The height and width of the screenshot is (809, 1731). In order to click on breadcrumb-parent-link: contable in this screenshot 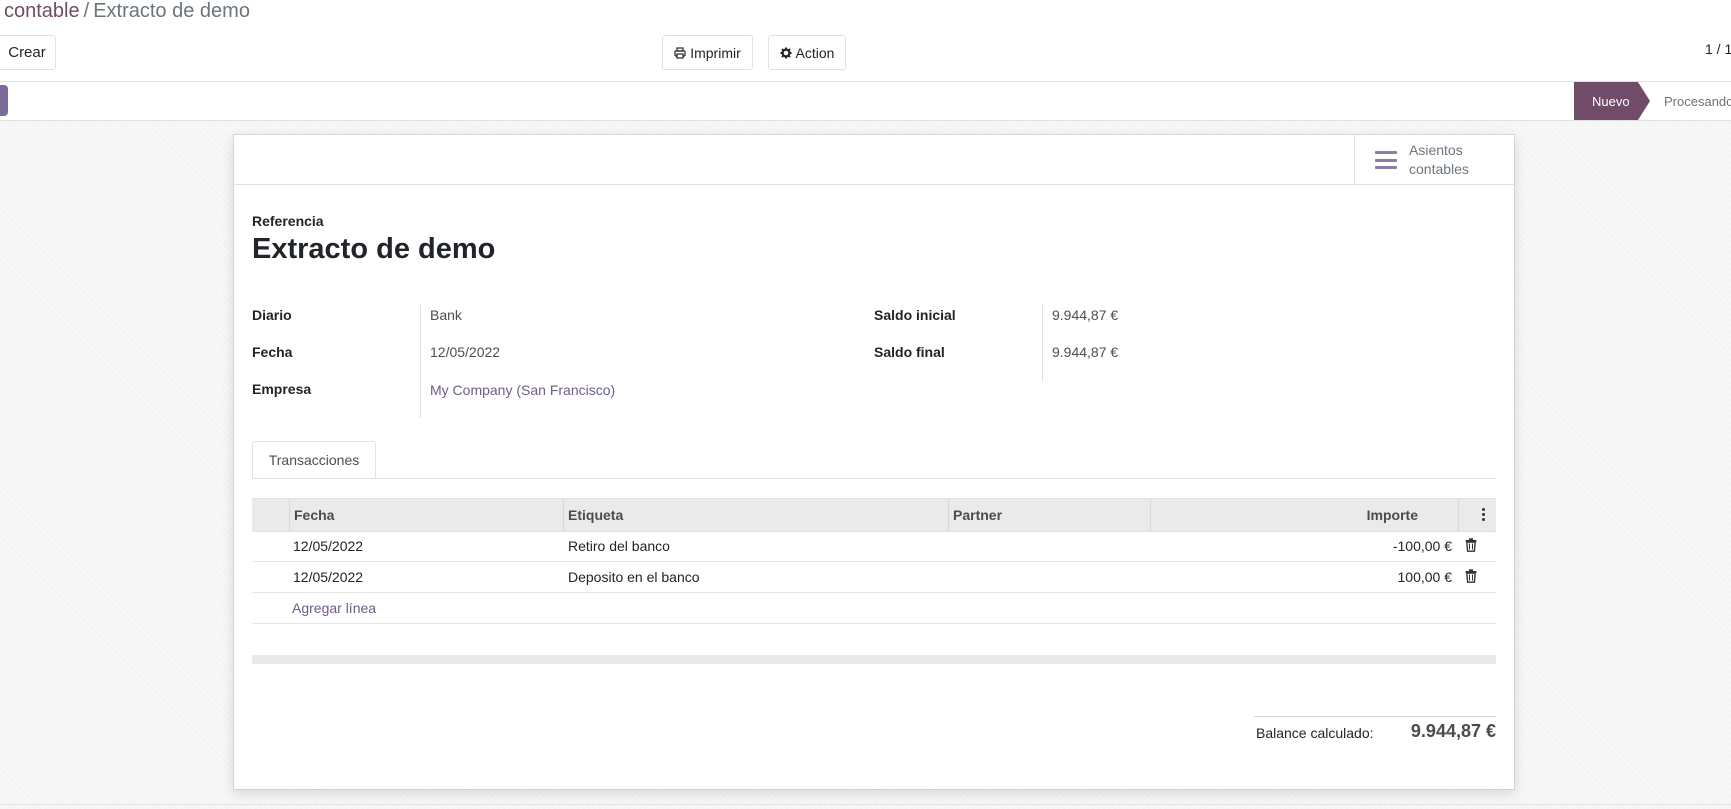, I will do `click(42, 11)`.